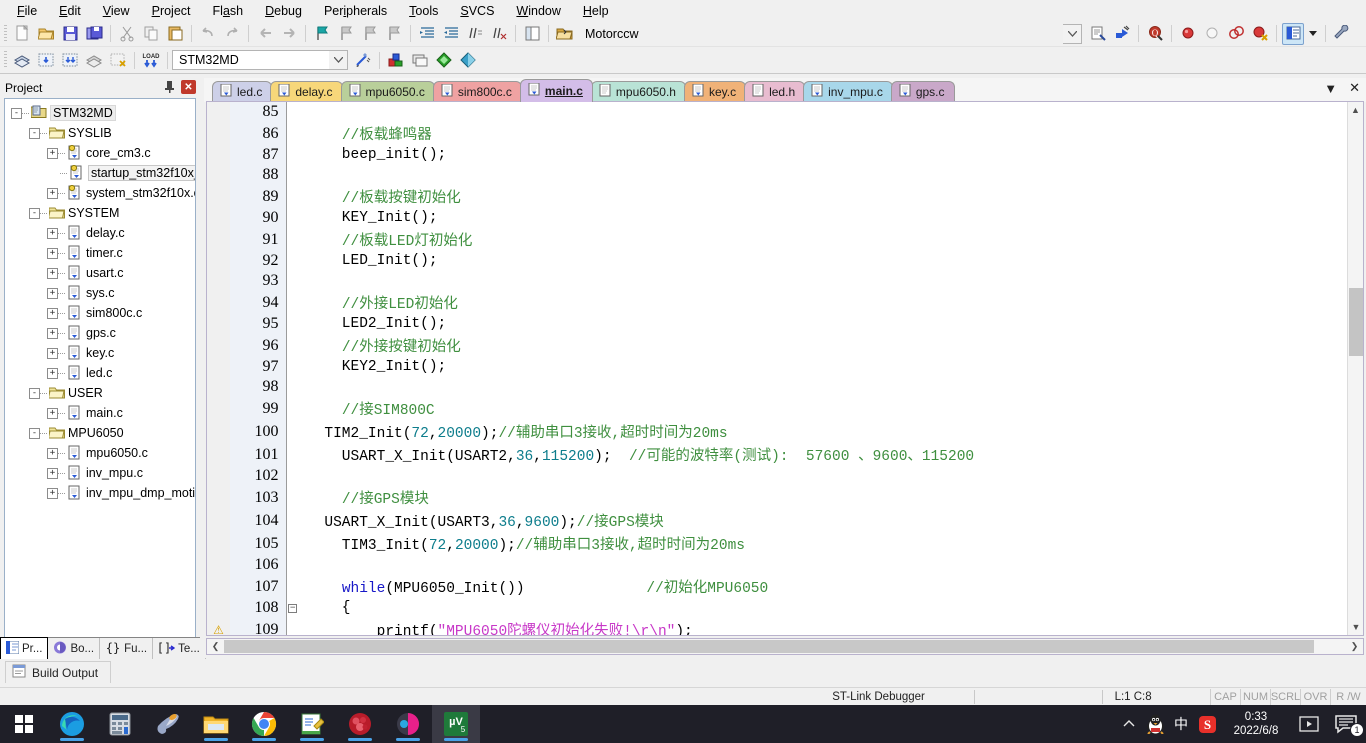 This screenshot has width=1366, height=743. I want to click on open-file-icon, so click(46, 34).